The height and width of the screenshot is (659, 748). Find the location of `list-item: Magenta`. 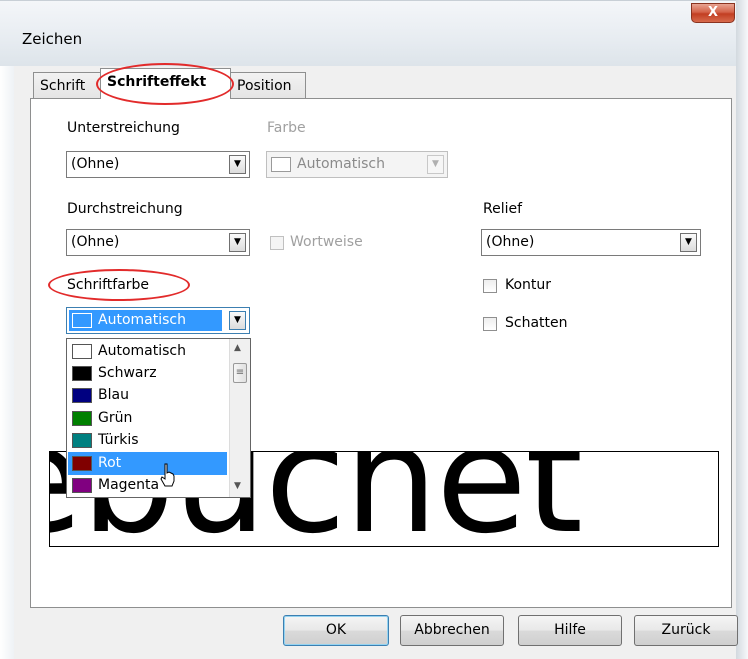

list-item: Magenta is located at coordinates (147, 485).